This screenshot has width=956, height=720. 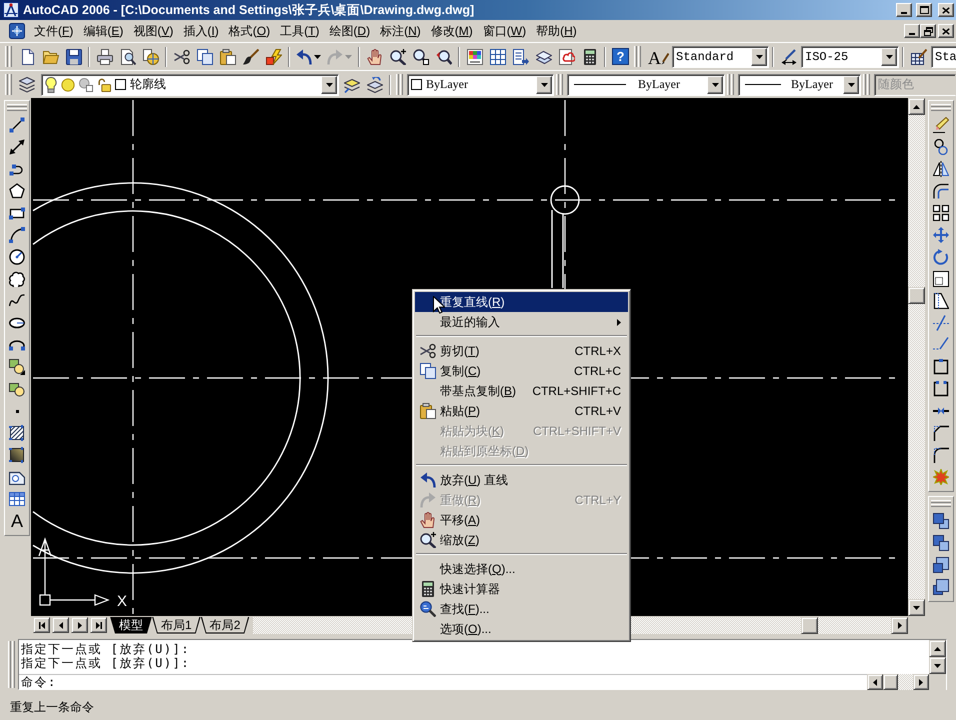 I want to click on shortcut-text: CTRL+C, so click(x=597, y=371).